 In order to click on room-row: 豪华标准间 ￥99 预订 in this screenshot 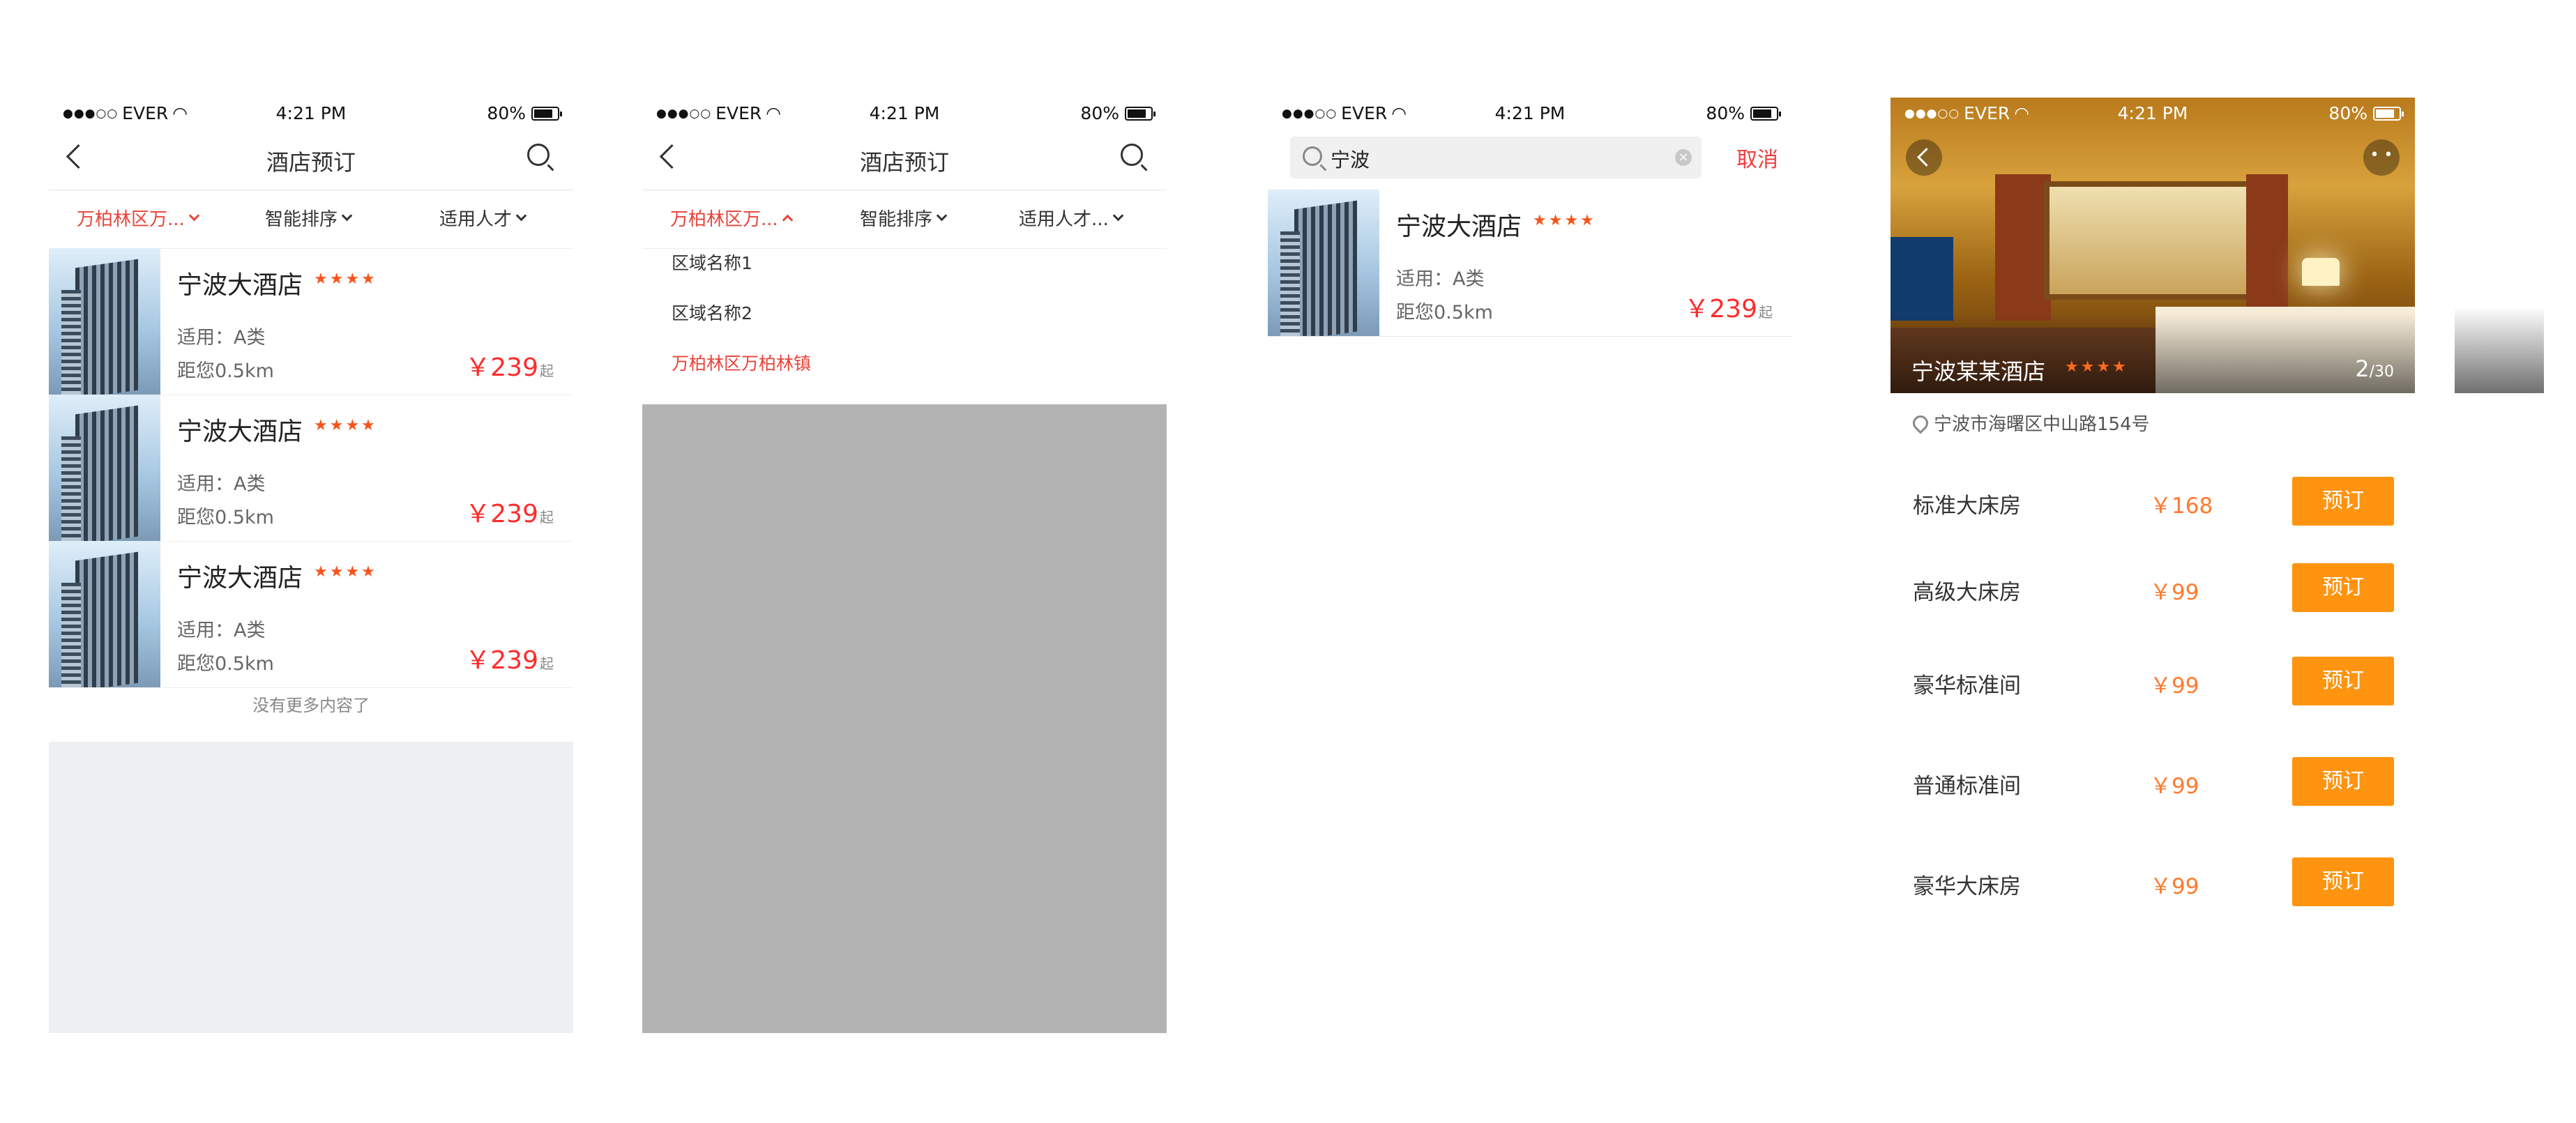, I will do `click(2153, 681)`.